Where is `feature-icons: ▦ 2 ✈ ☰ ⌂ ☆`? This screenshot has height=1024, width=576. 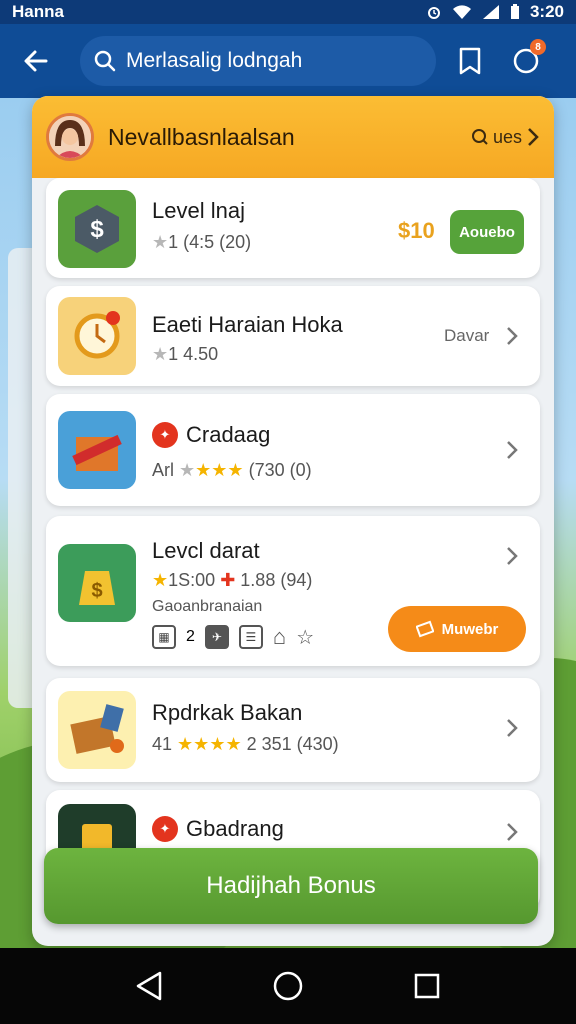
feature-icons: ▦ 2 ✈ ☰ ⌂ ☆ is located at coordinates (233, 637).